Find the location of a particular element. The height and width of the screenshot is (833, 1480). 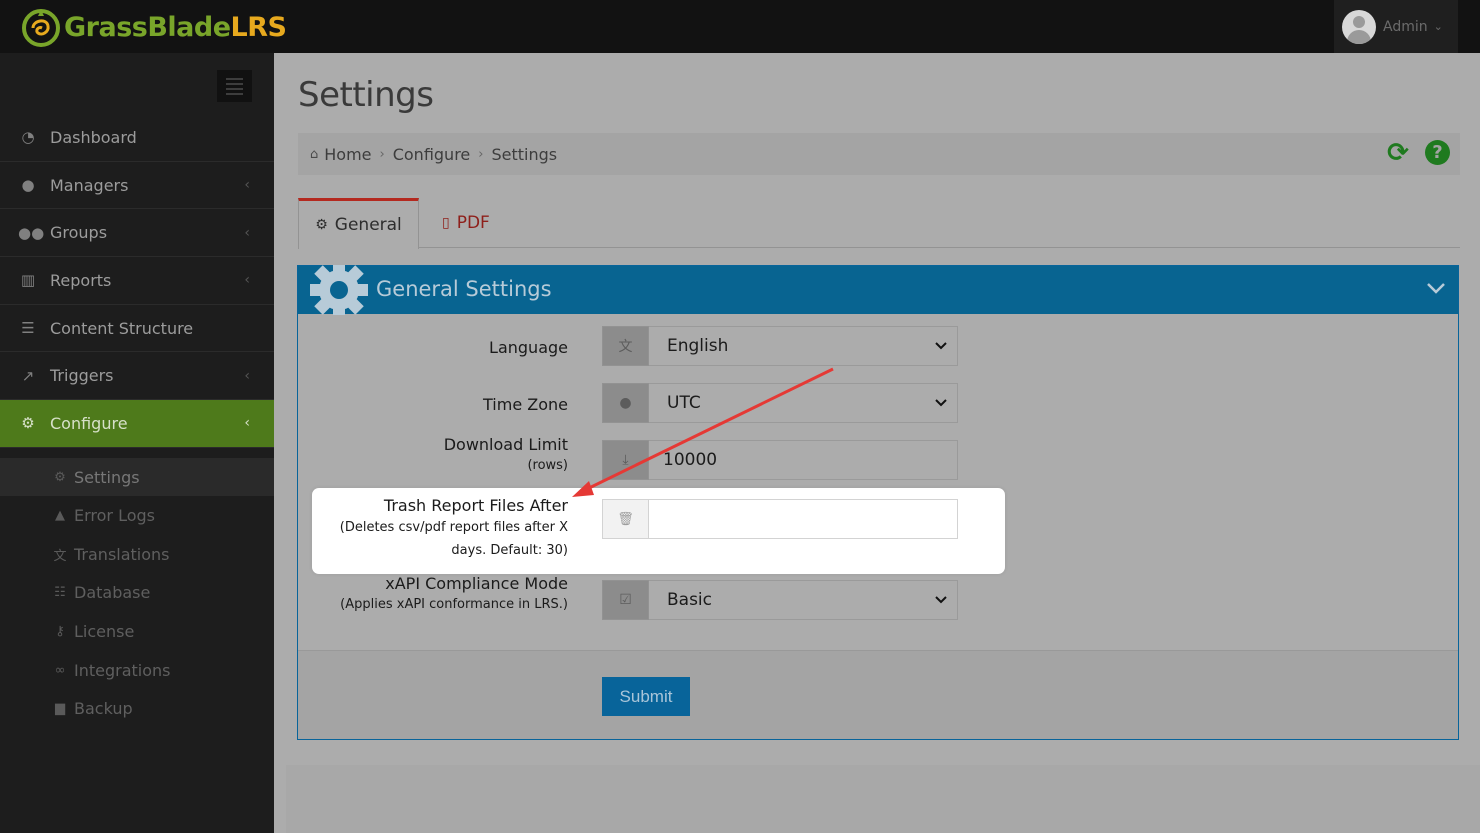

subnav-item-settings: ⚙ Settings is located at coordinates (137, 477).